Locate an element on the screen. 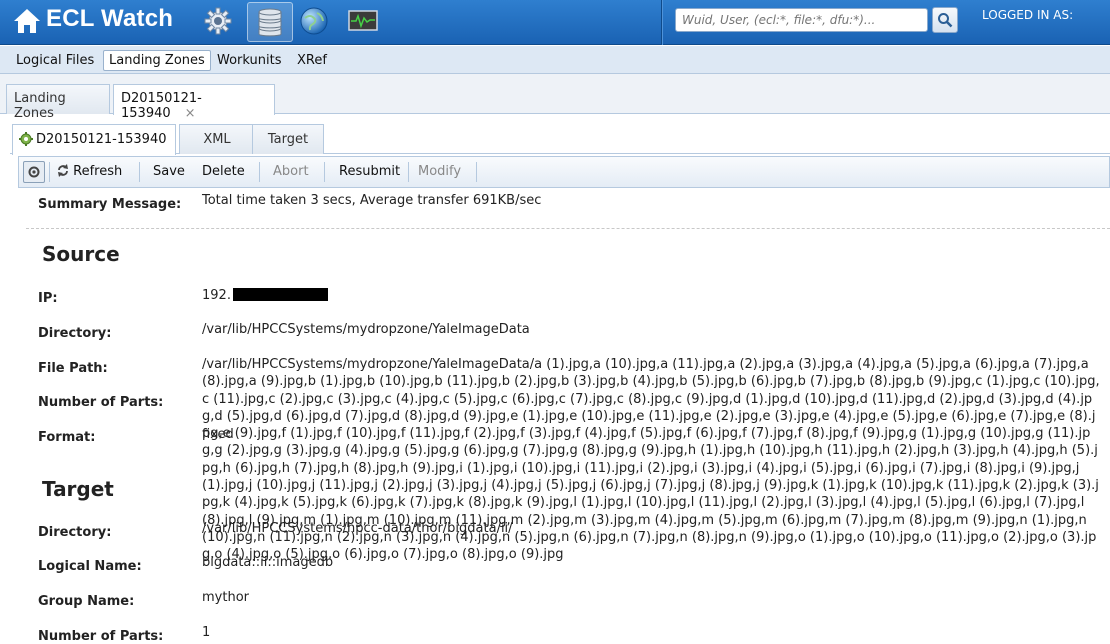 This screenshot has height=644, width=1110. search-button is located at coordinates (945, 20).